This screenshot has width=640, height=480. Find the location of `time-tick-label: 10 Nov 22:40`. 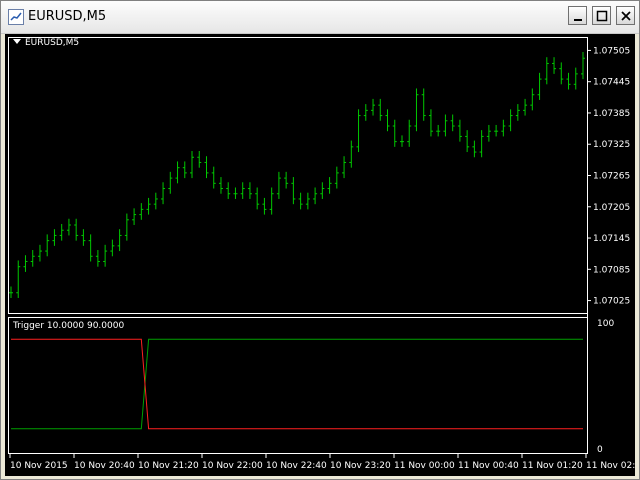

time-tick-label: 10 Nov 22:40 is located at coordinates (296, 466).